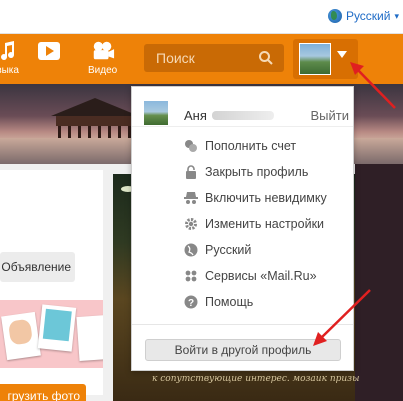  Describe the element at coordinates (368, 16) in the screenshot. I see `language-label: Русский` at that location.